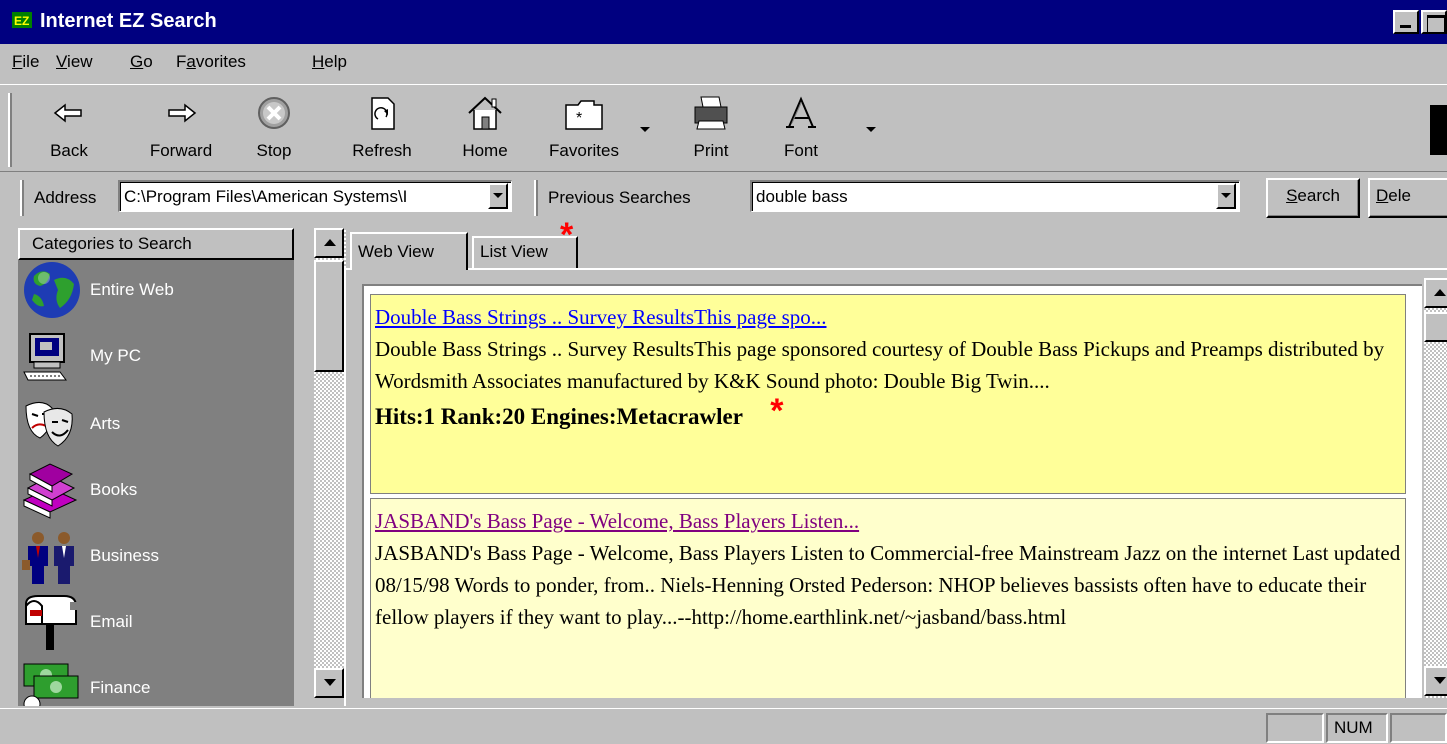 This screenshot has height=744, width=1447. Describe the element at coordinates (1226, 196) in the screenshot. I see `search-dropdown-button` at that location.